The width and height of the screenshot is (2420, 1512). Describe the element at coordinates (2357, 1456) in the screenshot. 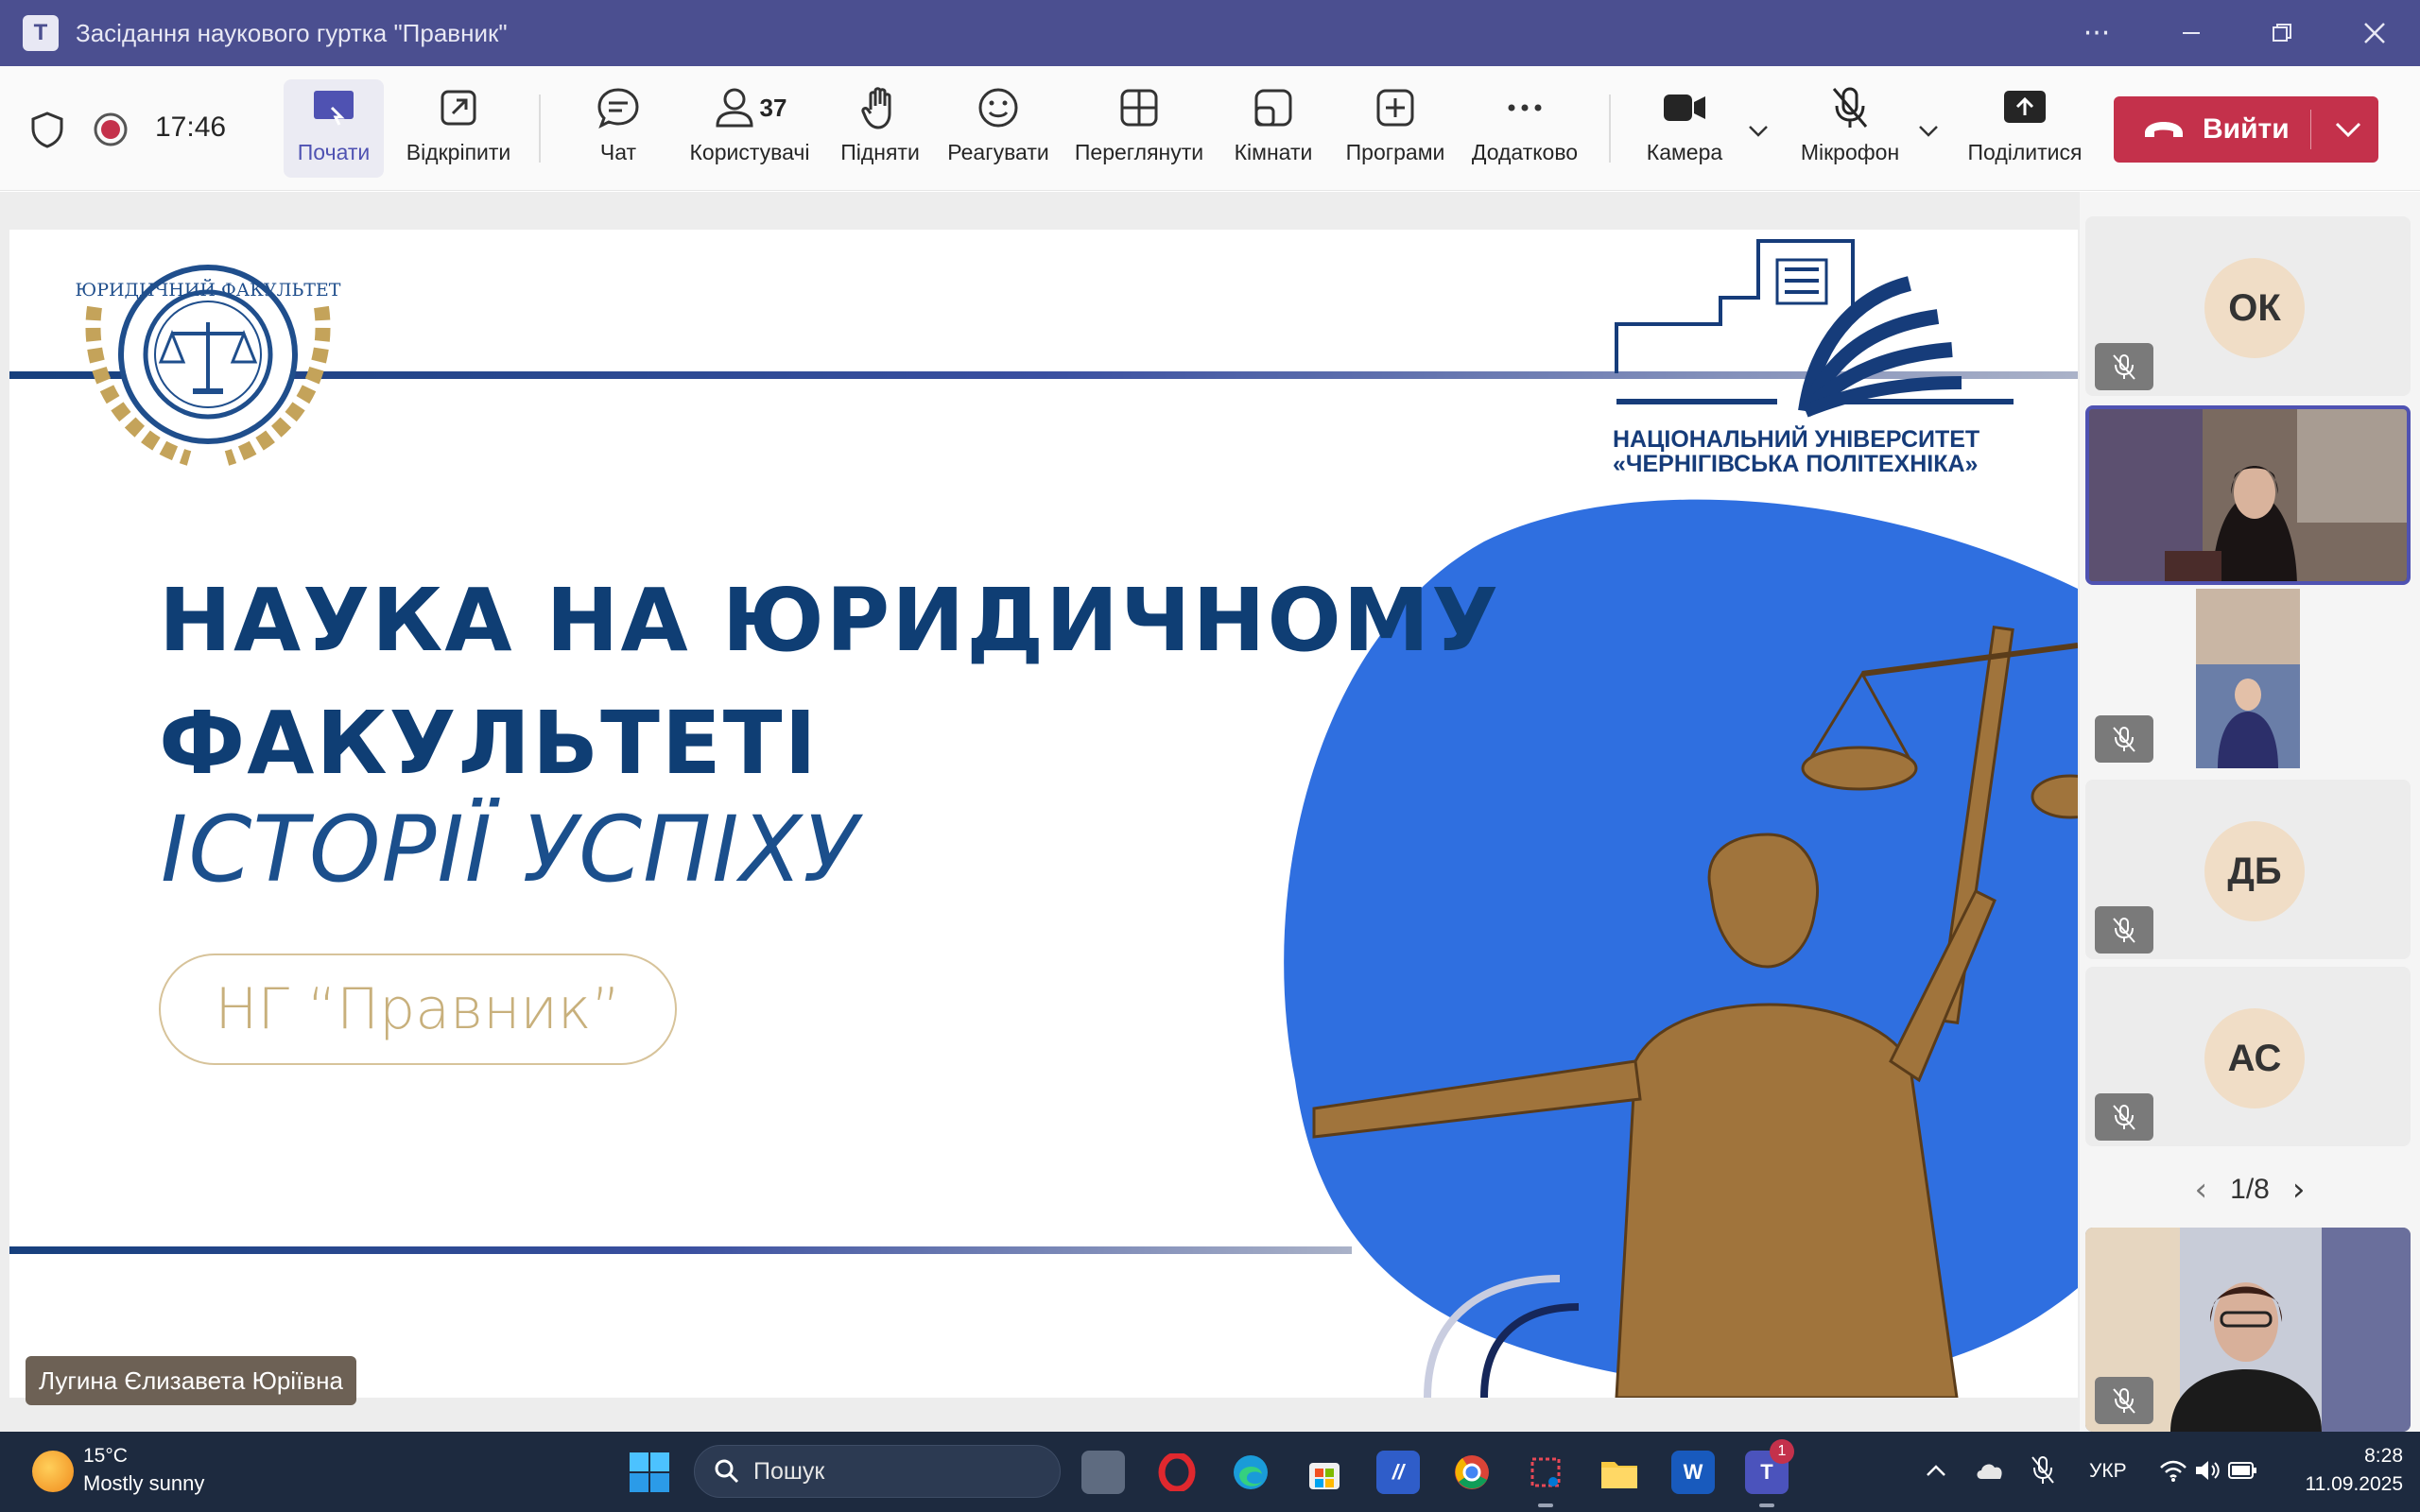

I see `taskbar-clock: 8:28` at that location.